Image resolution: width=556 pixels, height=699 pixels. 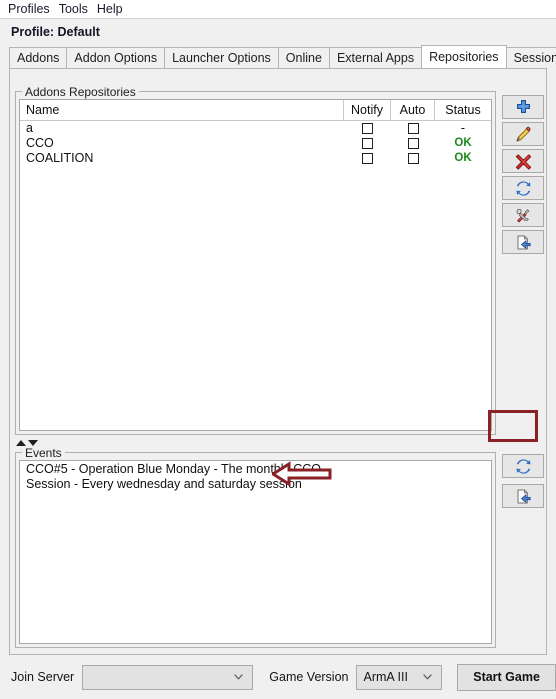 What do you see at coordinates (255, 443) in the screenshot?
I see `panel-splitter` at bounding box center [255, 443].